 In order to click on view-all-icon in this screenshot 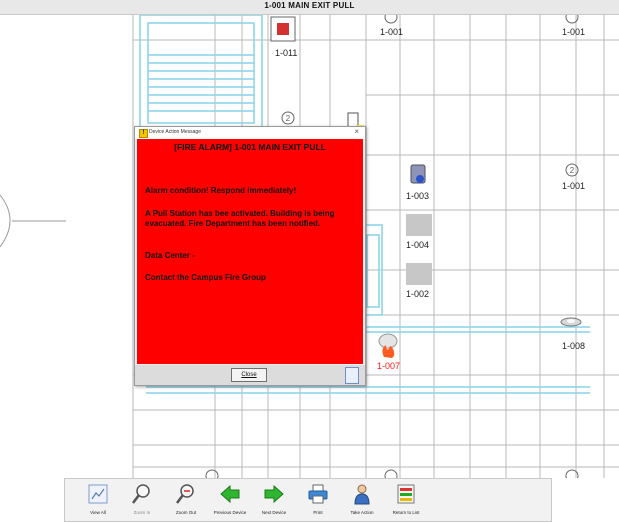, I will do `click(98, 494)`.